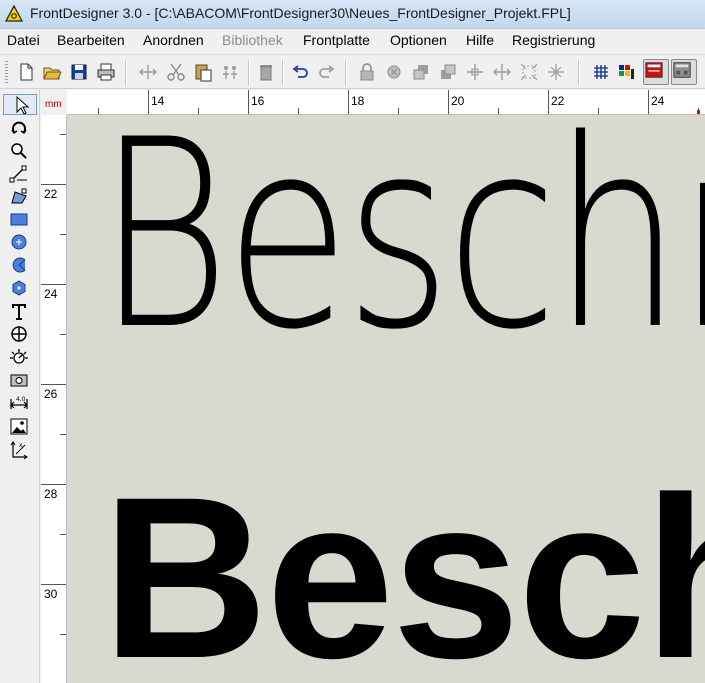  What do you see at coordinates (684, 72) in the screenshot?
I see `rear-panel-view-icon` at bounding box center [684, 72].